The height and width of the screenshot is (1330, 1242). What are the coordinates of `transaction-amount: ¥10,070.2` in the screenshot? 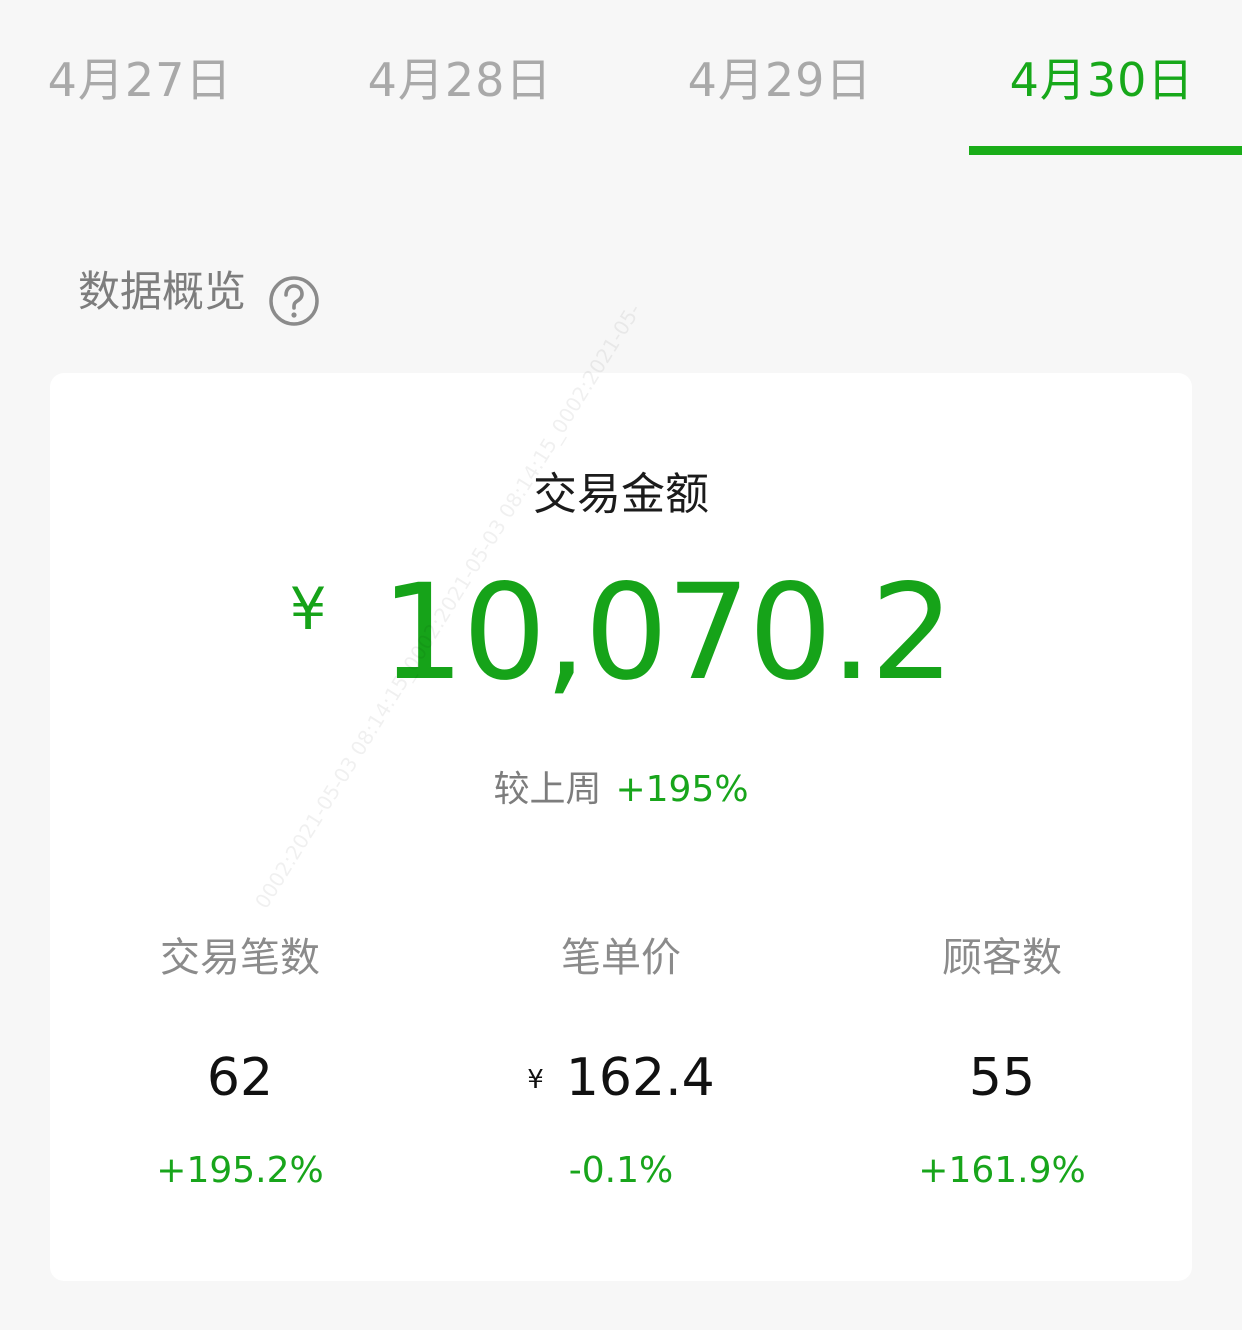 It's located at (621, 633).